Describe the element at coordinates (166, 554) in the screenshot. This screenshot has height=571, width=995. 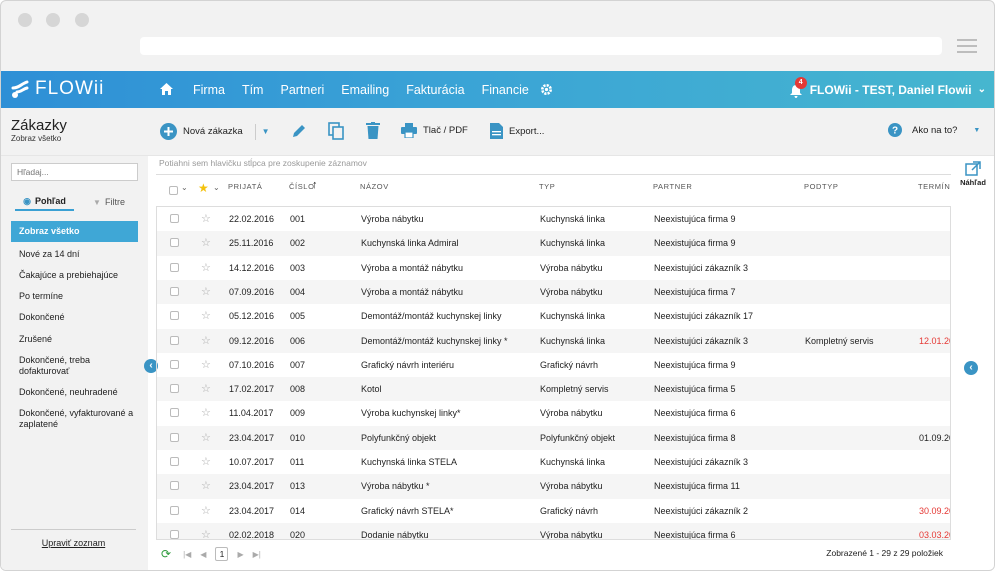
I see `refresh-icon: ⟳` at that location.